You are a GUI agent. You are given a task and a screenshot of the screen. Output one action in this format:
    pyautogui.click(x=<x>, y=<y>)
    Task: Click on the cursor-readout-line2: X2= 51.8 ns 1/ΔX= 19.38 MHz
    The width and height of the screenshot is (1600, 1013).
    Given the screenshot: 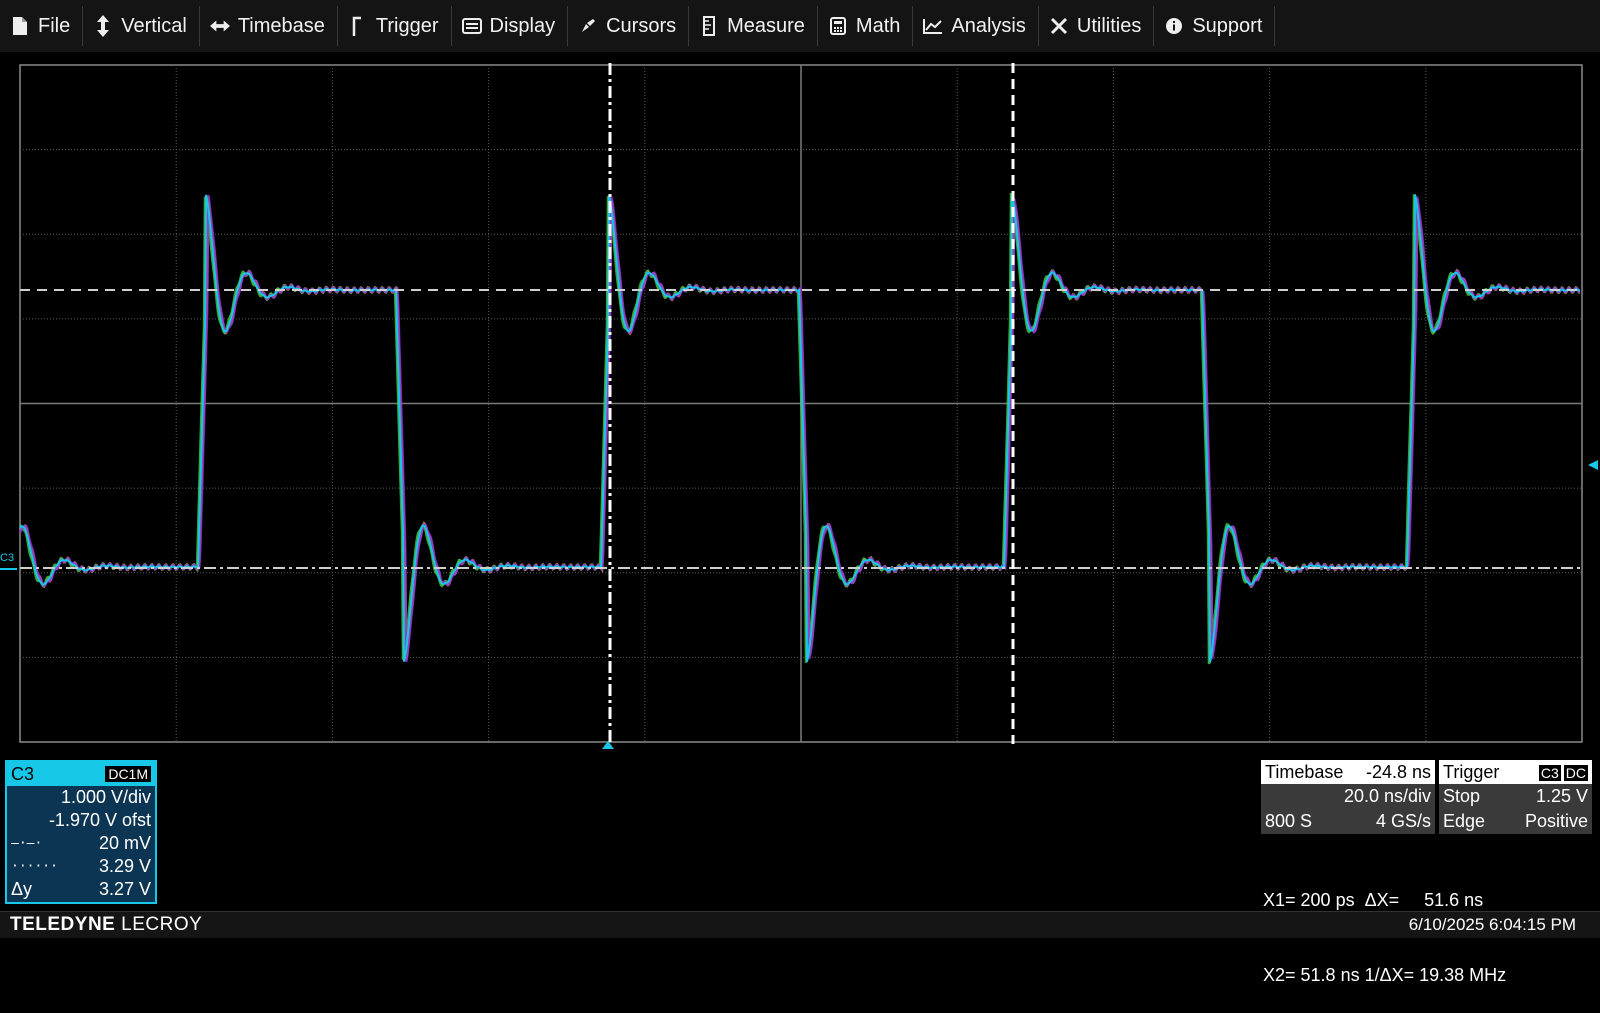 What is the action you would take?
    pyautogui.click(x=1385, y=975)
    